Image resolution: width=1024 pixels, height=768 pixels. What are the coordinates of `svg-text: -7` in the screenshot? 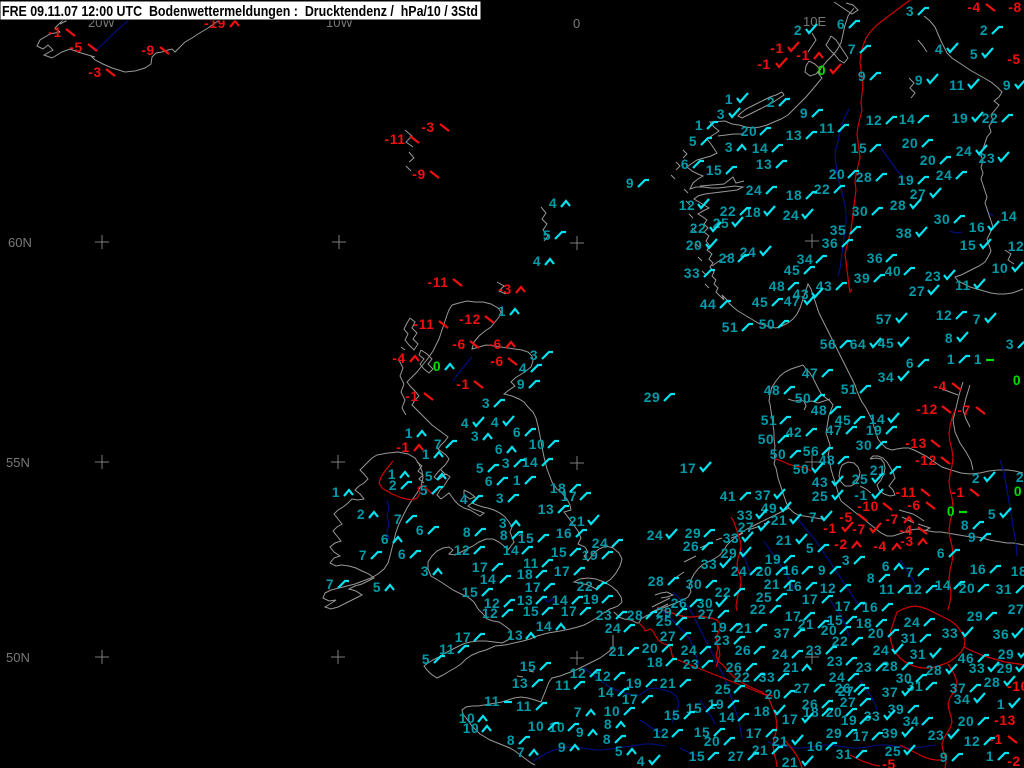 It's located at (891, 519).